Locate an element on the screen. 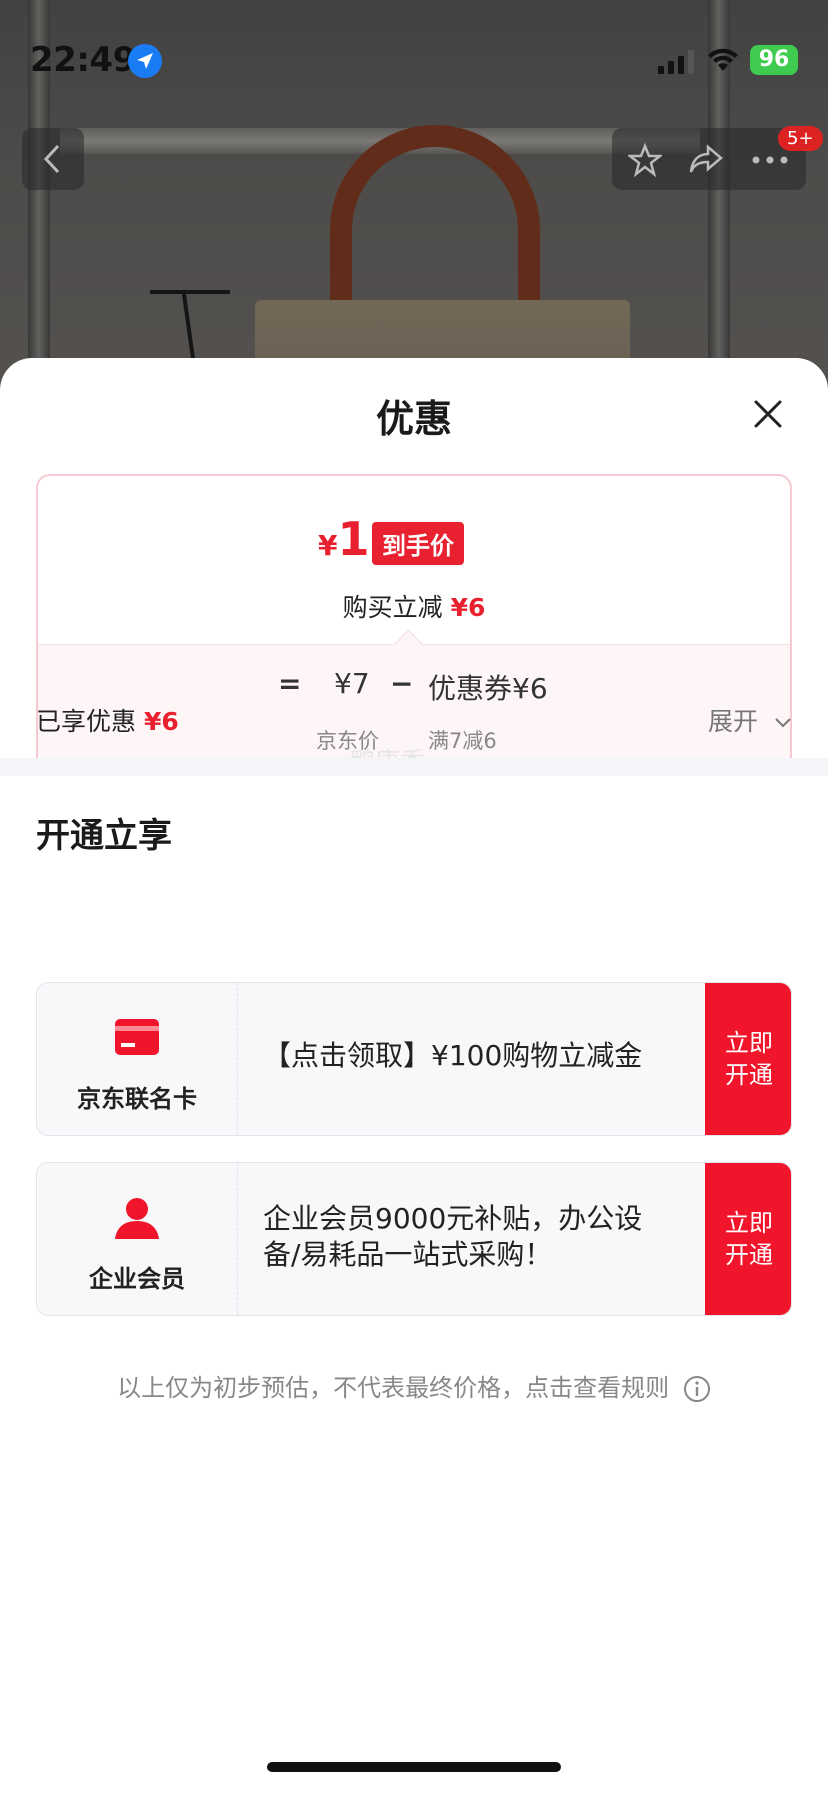  offer-card-jd-card: 京东联名卡 【点击领取】¥100购物立减金 立即开通 is located at coordinates (414, 1059).